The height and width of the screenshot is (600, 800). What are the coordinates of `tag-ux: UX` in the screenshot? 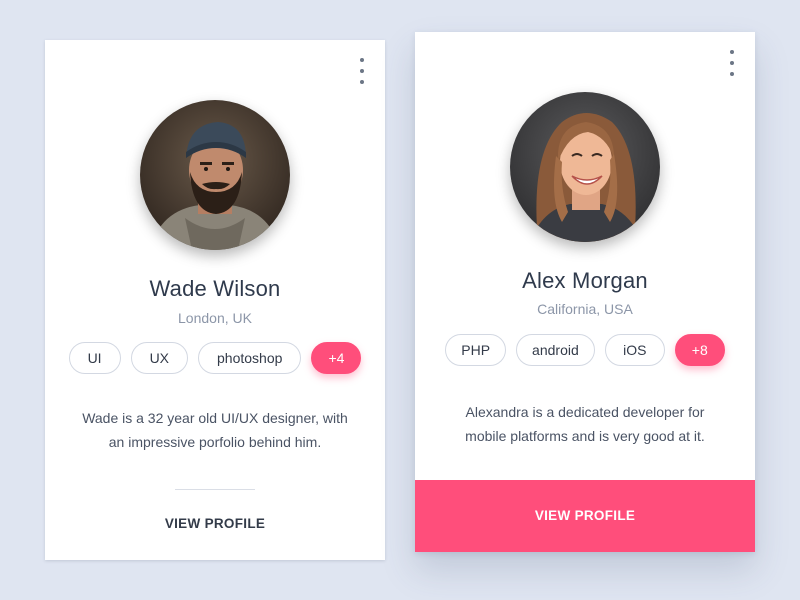 It's located at (159, 358).